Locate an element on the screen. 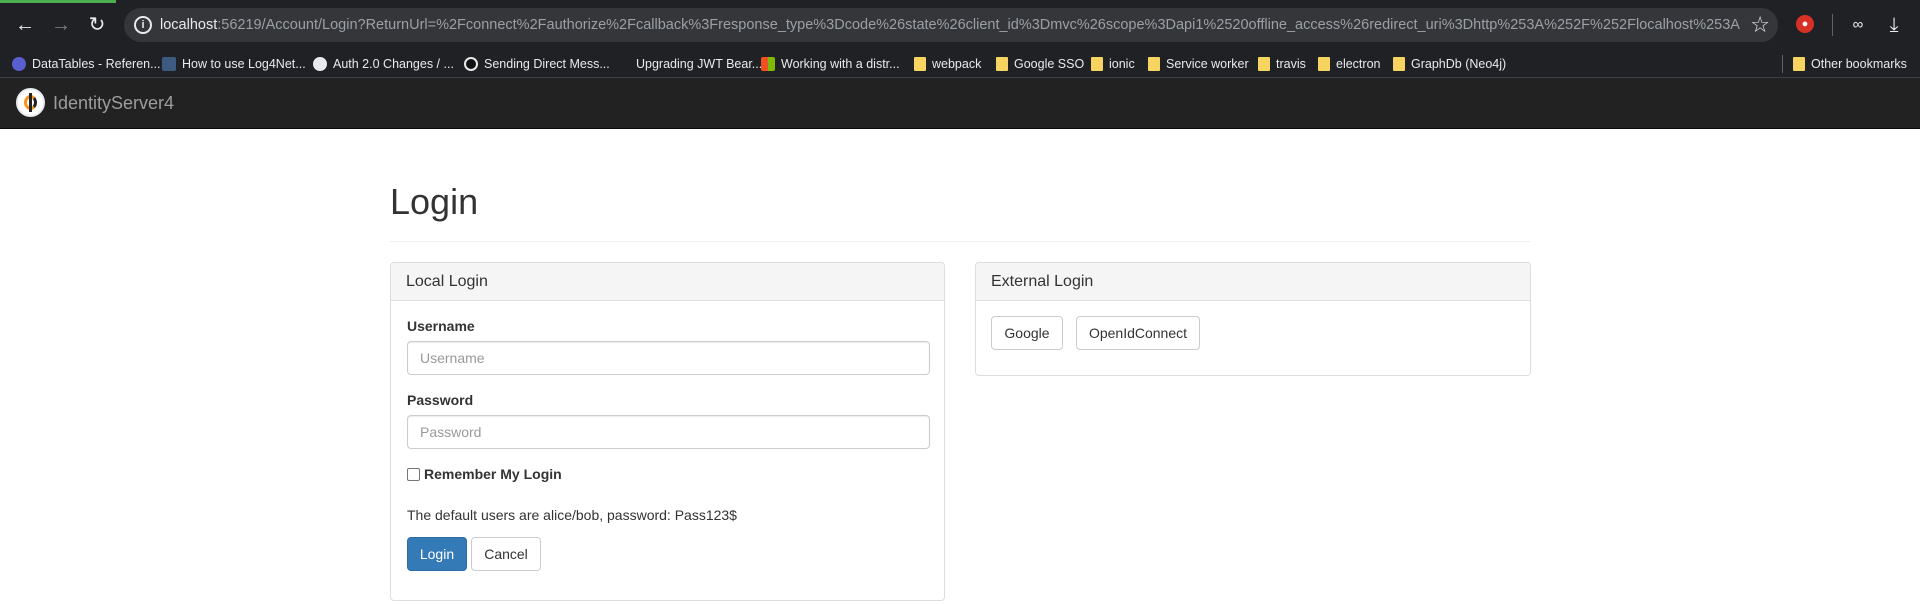 The width and height of the screenshot is (1920, 604). password-label: Password is located at coordinates (440, 400).